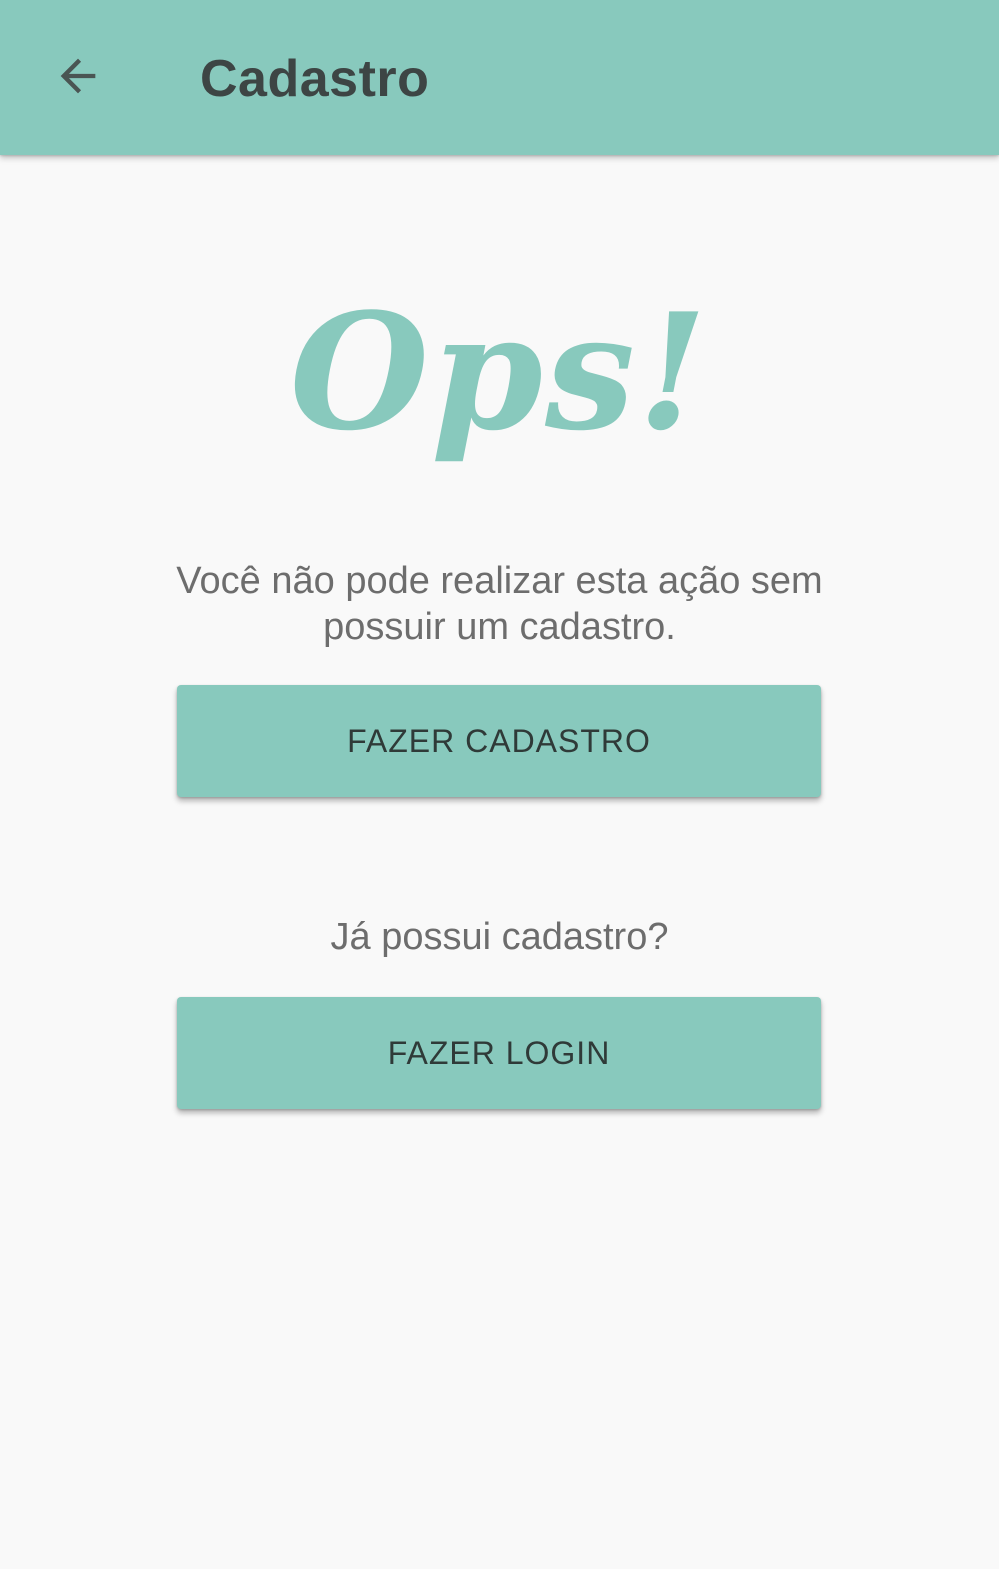 Image resolution: width=999 pixels, height=1569 pixels. What do you see at coordinates (499, 77) in the screenshot?
I see `app-bar: Cadastro` at bounding box center [499, 77].